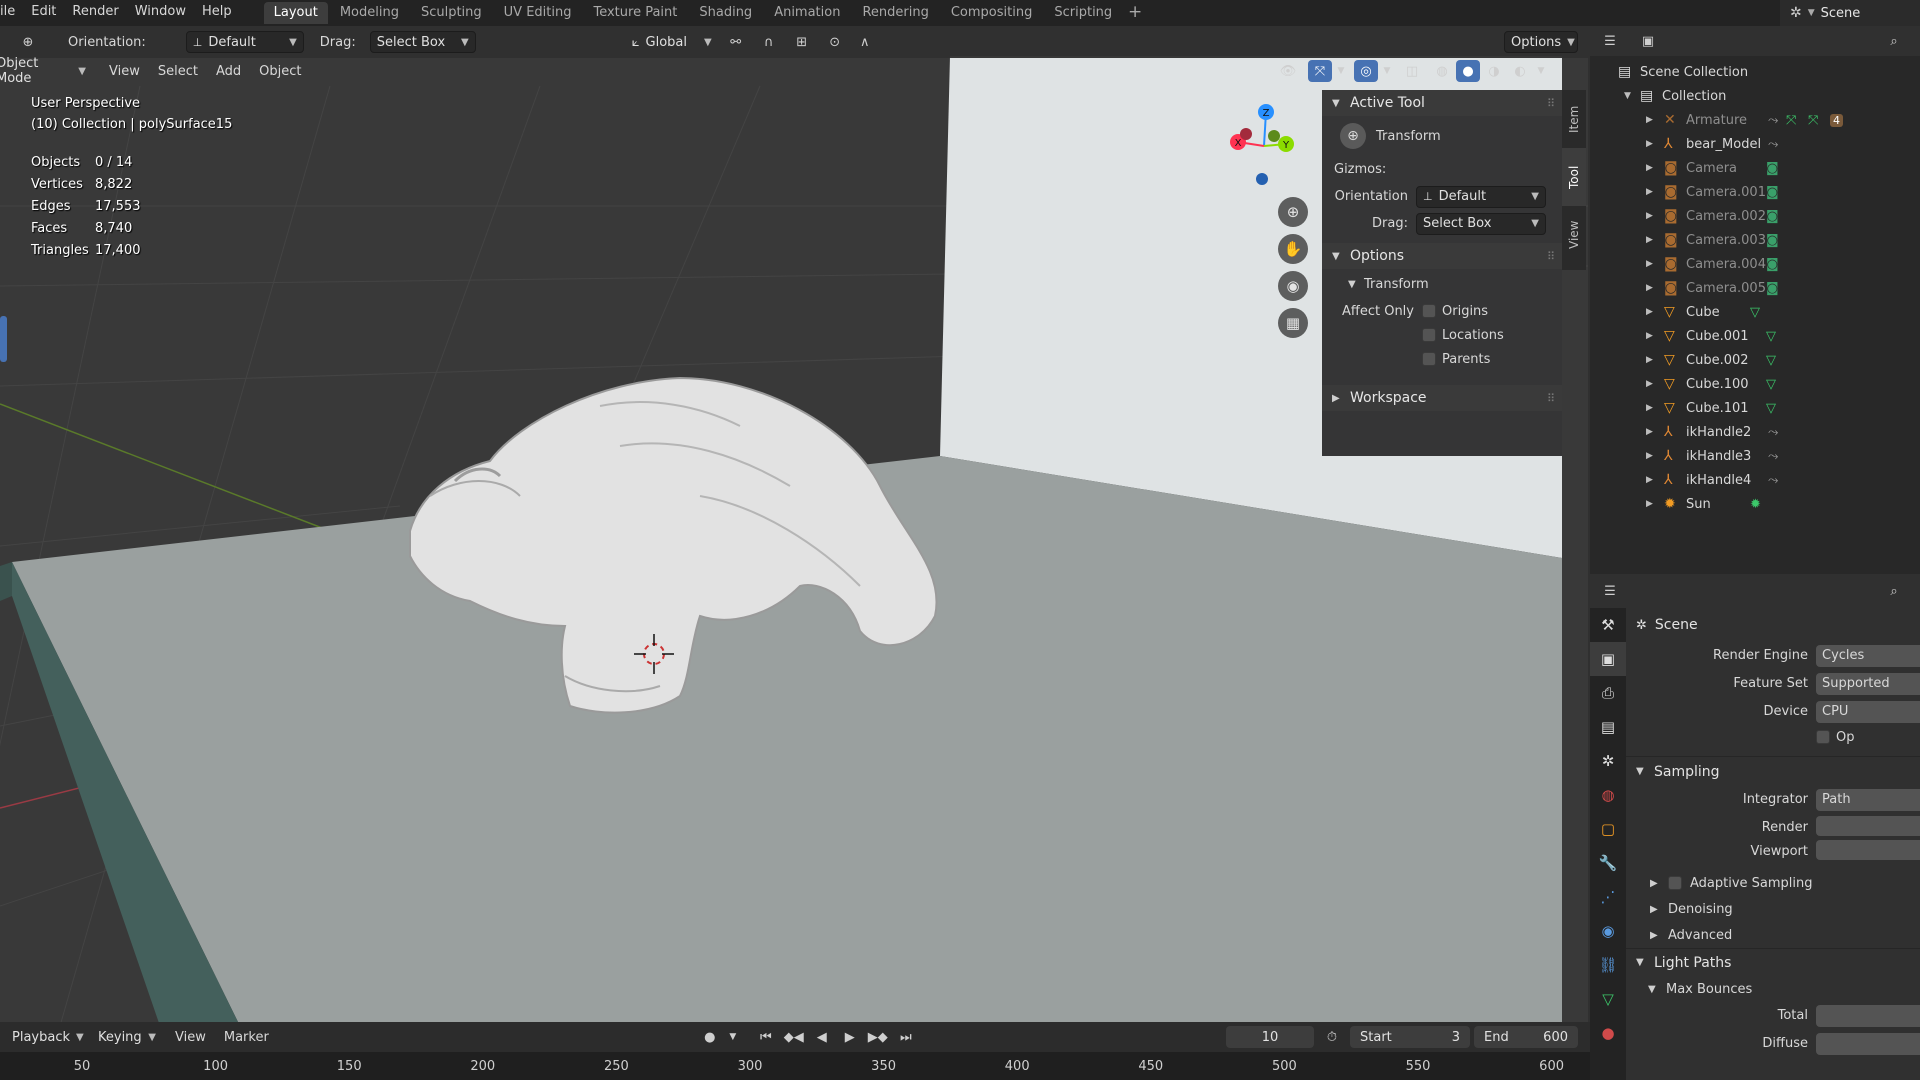 The image size is (1920, 1080). I want to click on outliner-item: ▶ ▽ Cube.100 ▽, so click(1755, 384).